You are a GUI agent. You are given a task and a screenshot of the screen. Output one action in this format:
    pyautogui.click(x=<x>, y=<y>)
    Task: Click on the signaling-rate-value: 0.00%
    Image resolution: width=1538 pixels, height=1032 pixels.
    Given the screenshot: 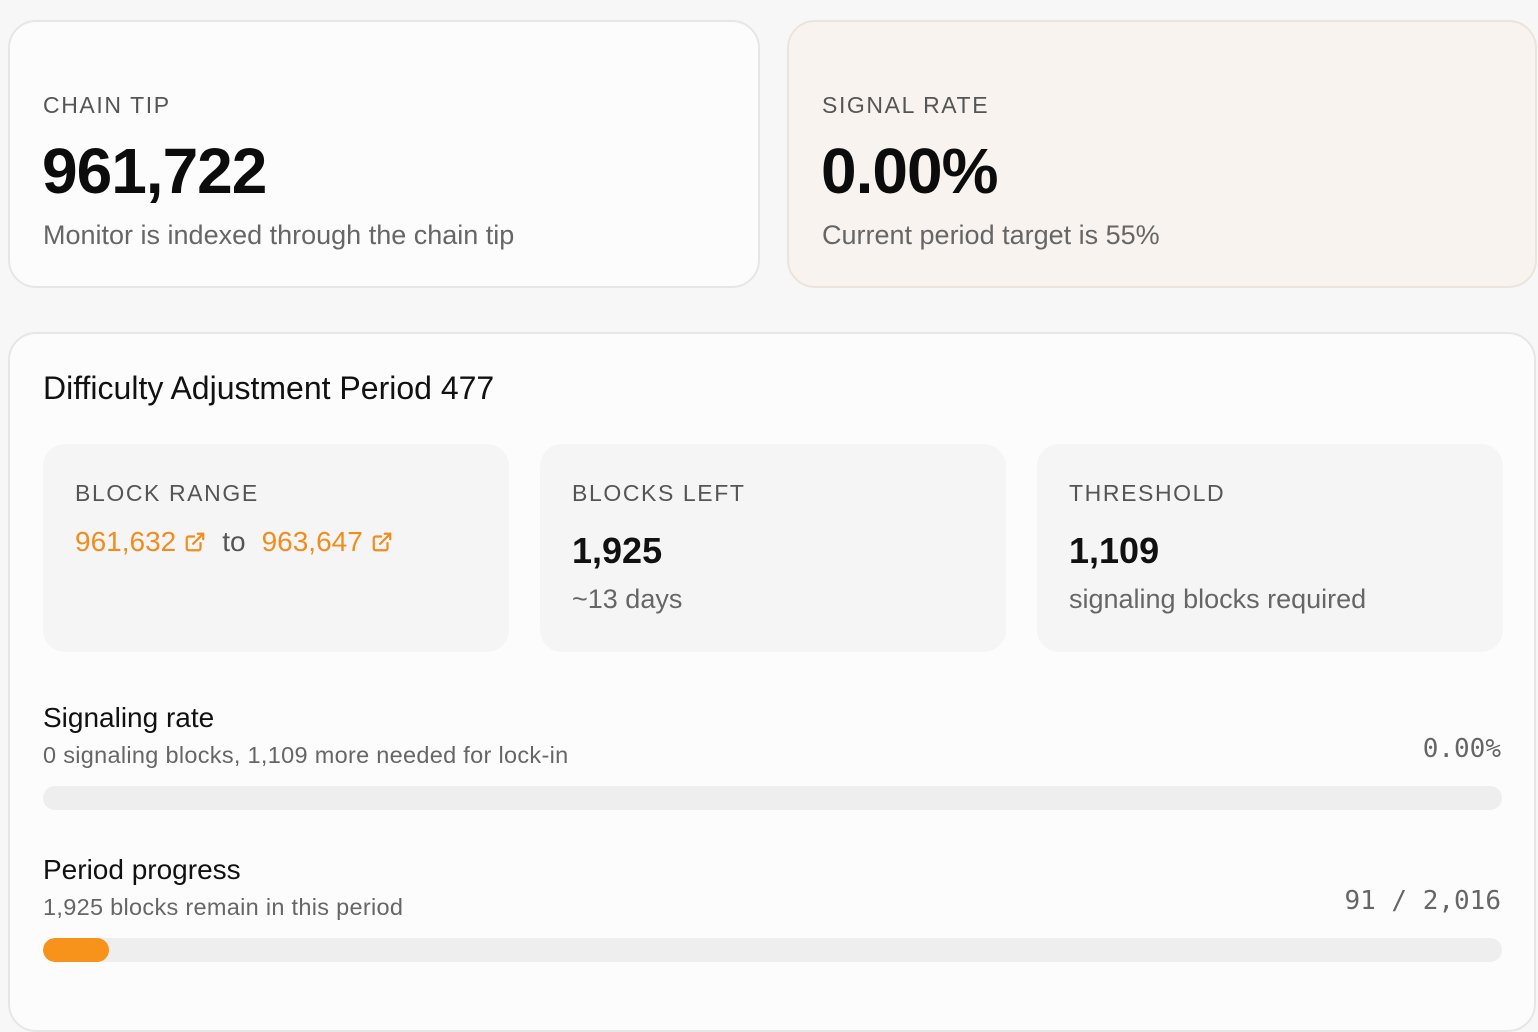 What is the action you would take?
    pyautogui.click(x=1461, y=749)
    